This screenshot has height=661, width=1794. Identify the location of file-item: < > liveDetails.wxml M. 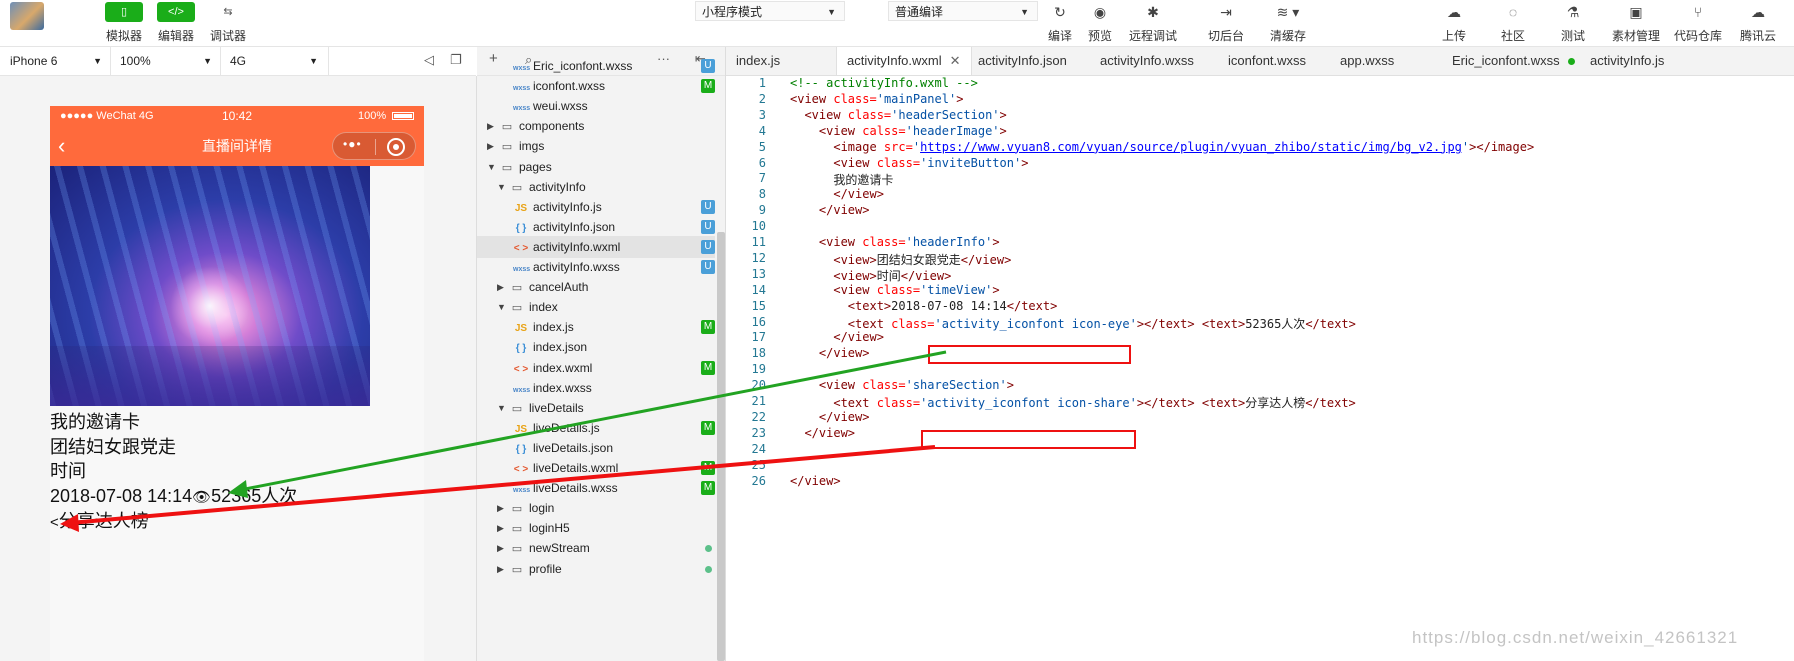
(596, 468).